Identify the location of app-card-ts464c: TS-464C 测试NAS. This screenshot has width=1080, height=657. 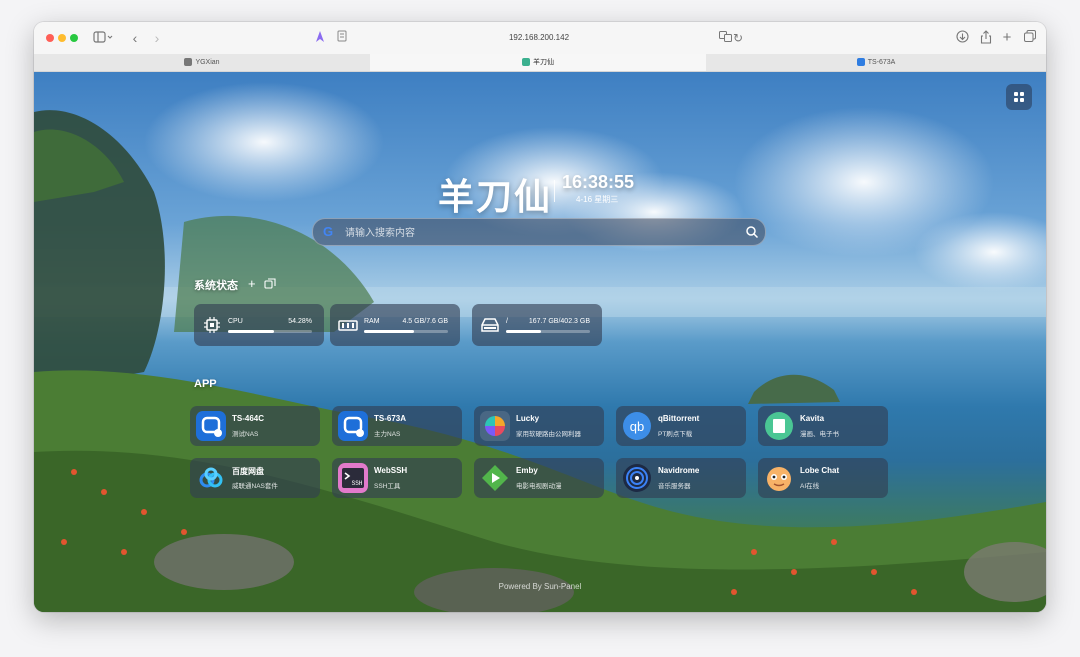
(255, 426).